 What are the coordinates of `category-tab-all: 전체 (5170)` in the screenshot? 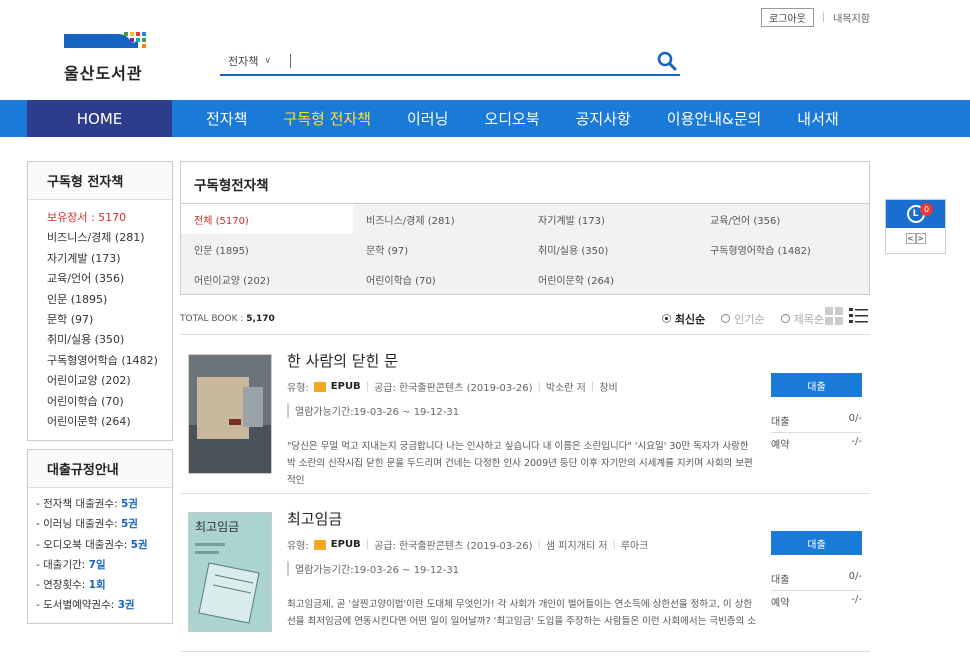 It's located at (267, 219).